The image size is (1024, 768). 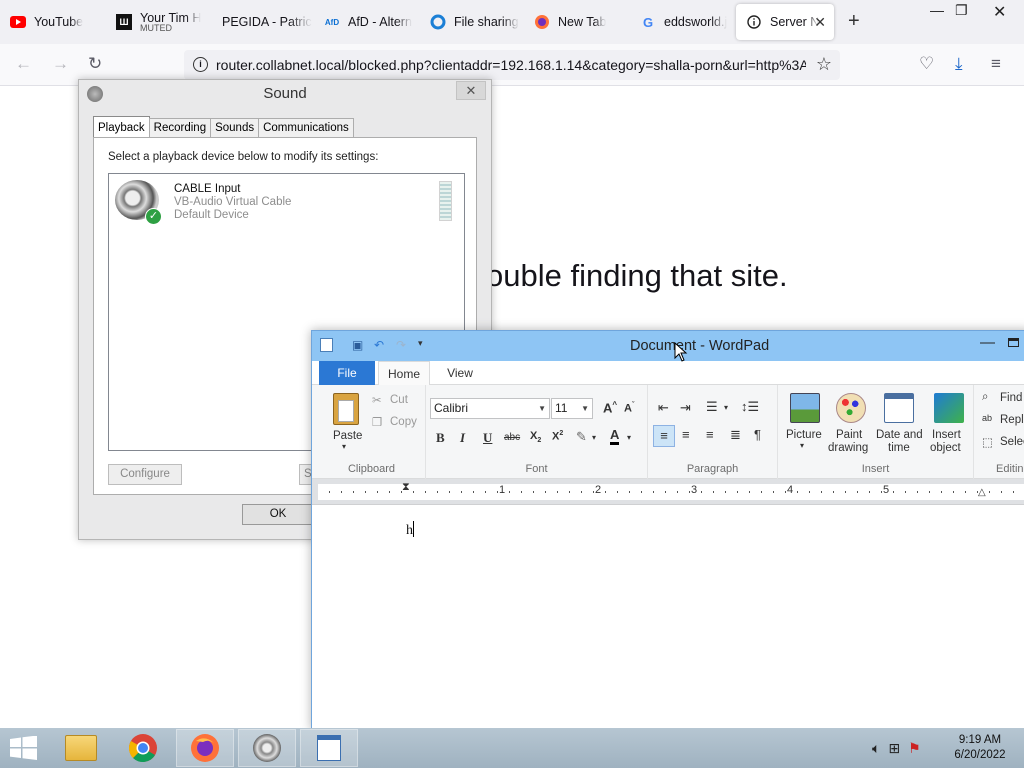 What do you see at coordinates (462, 438) in the screenshot?
I see `italic-icon: I` at bounding box center [462, 438].